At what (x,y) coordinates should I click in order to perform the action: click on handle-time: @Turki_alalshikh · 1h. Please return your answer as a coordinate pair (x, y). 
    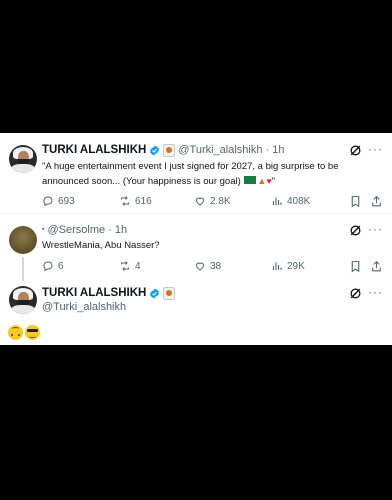
    Looking at the image, I should click on (231, 150).